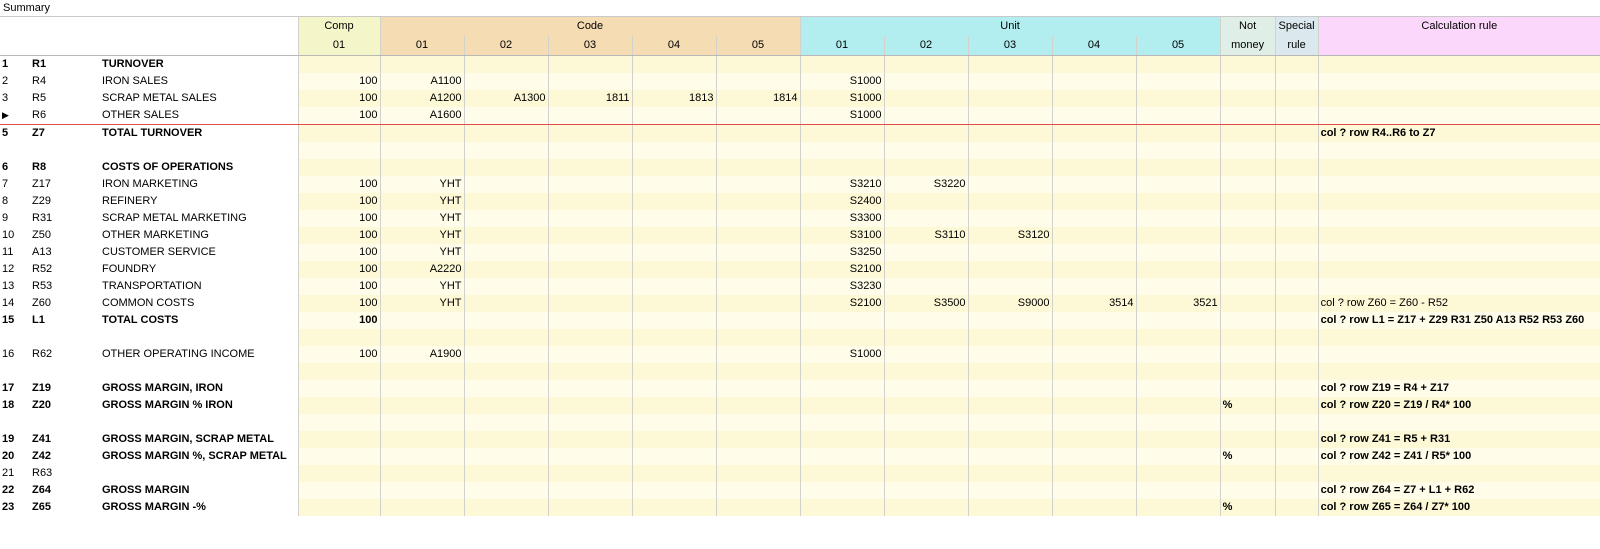  What do you see at coordinates (199, 252) in the screenshot?
I see `row-name: CUSTOMER SERVICE` at bounding box center [199, 252].